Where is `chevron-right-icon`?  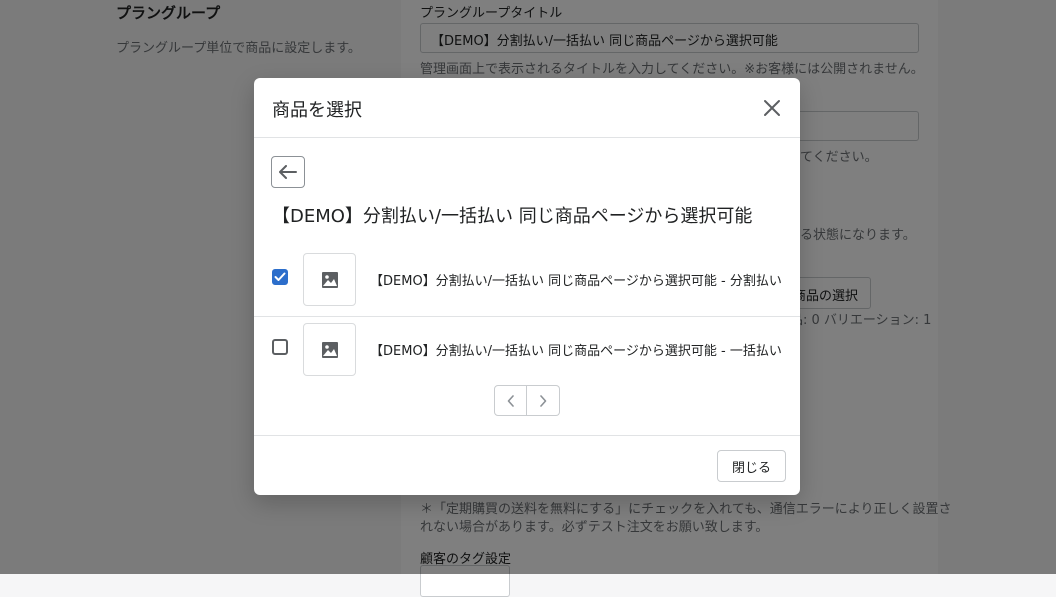 chevron-right-icon is located at coordinates (543, 400).